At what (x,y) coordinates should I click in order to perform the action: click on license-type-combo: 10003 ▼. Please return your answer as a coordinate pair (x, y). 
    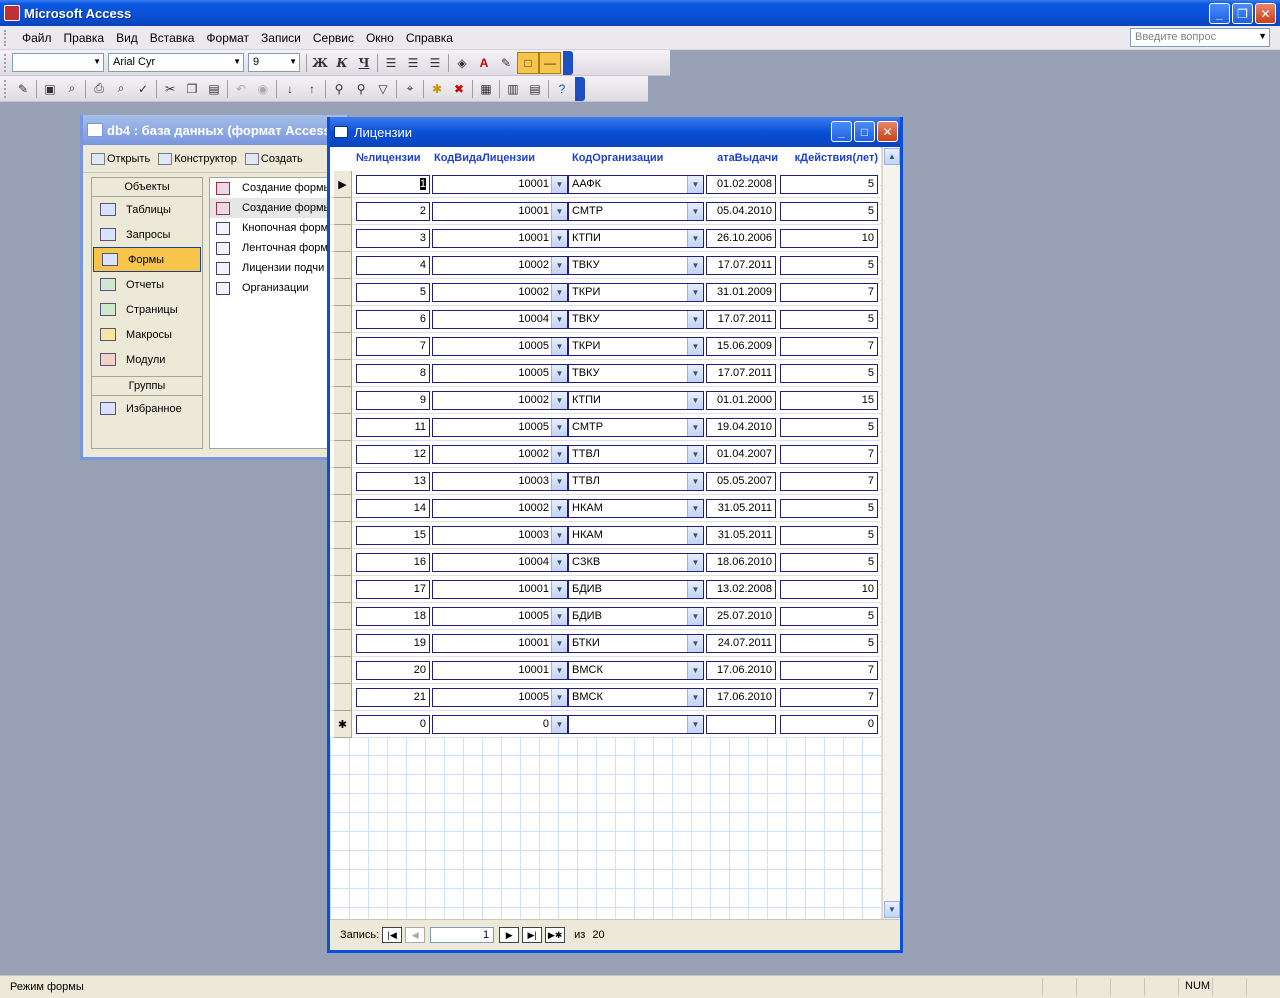
    Looking at the image, I should click on (500, 535).